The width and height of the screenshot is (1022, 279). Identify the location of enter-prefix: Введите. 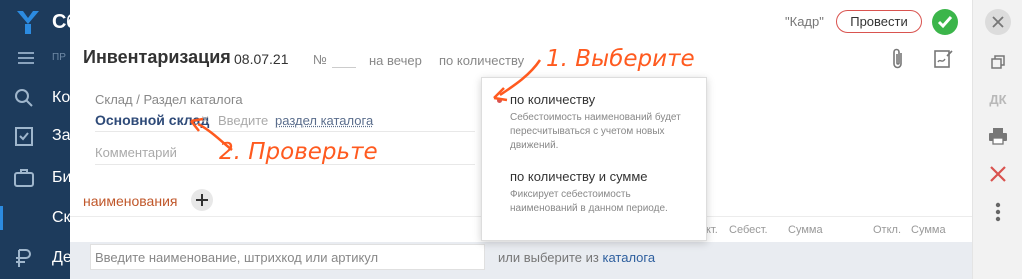
(243, 120).